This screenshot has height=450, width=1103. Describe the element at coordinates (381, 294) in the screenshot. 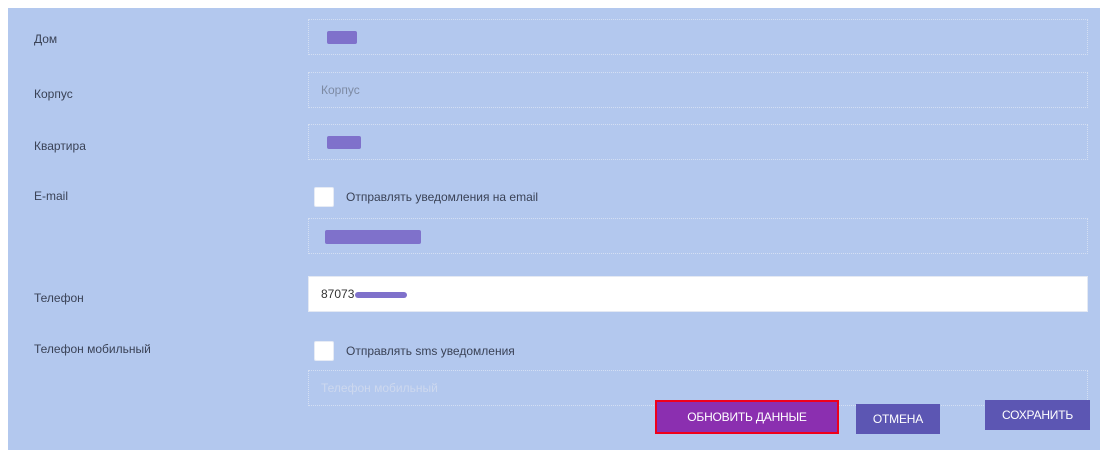

I see `redacted-phone-digits` at that location.